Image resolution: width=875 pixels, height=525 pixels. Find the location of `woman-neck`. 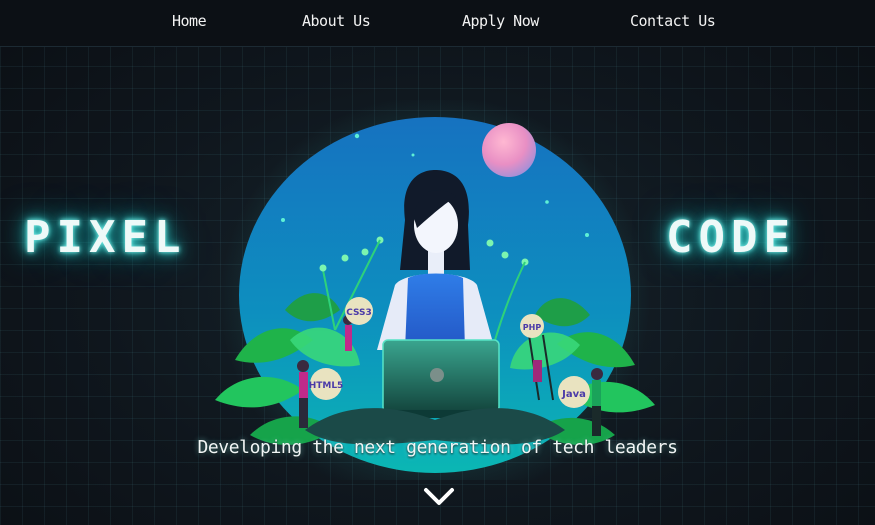

woman-neck is located at coordinates (436, 262).